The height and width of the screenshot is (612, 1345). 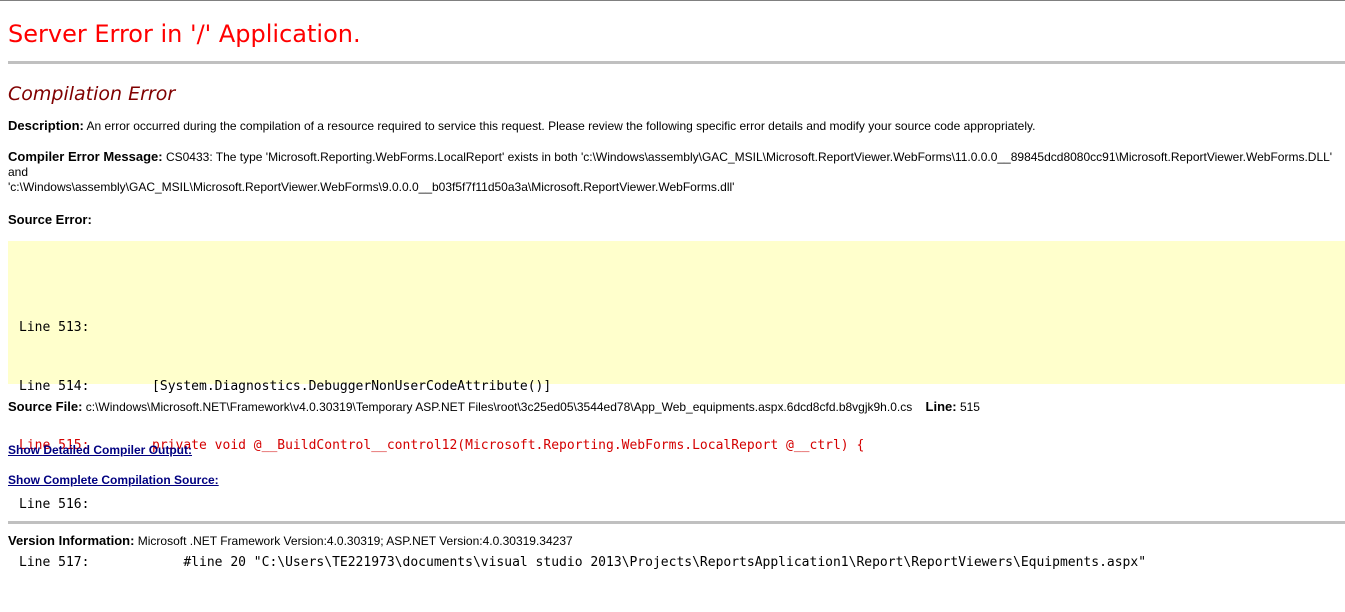 What do you see at coordinates (85, 156) in the screenshot?
I see `compiler-error-label: Compiler Error Message:` at bounding box center [85, 156].